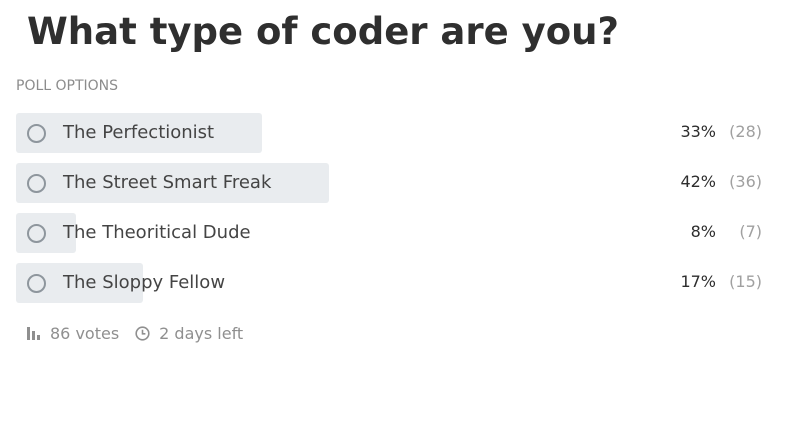  I want to click on vote-total: 86 votes, so click(72, 333).